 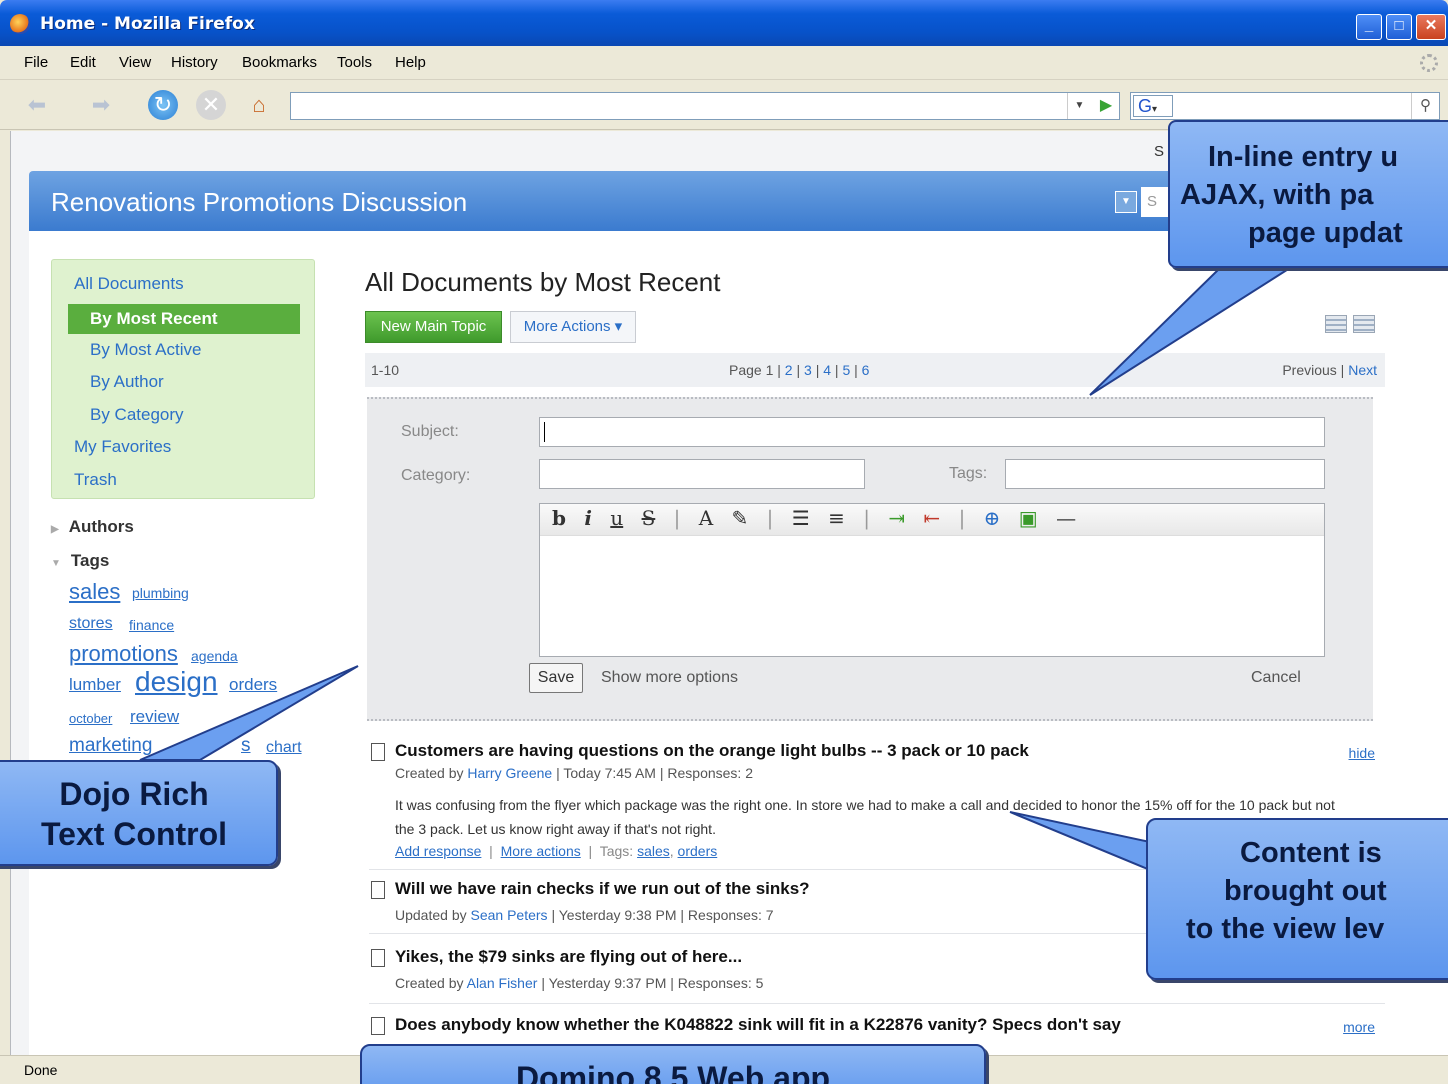 I want to click on go-icon: ▶, so click(x=1106, y=106).